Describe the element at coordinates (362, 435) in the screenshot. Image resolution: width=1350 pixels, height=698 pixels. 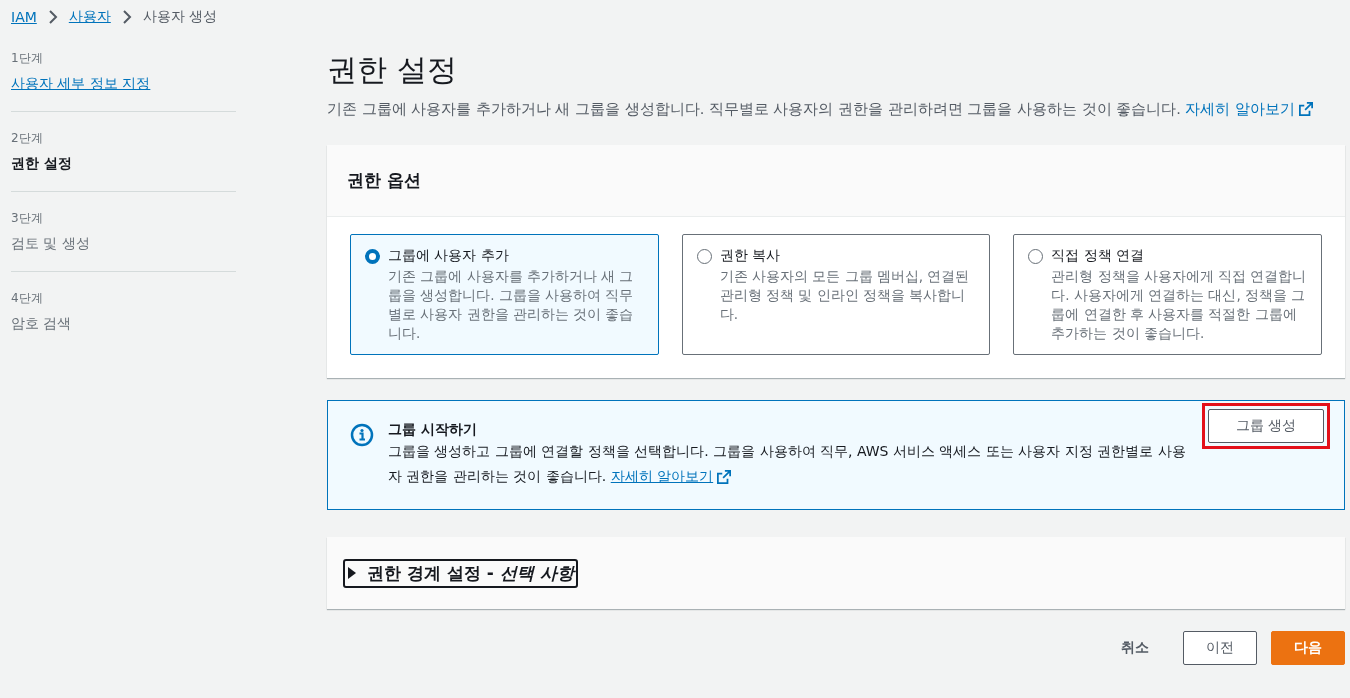
I see `info-icon` at that location.